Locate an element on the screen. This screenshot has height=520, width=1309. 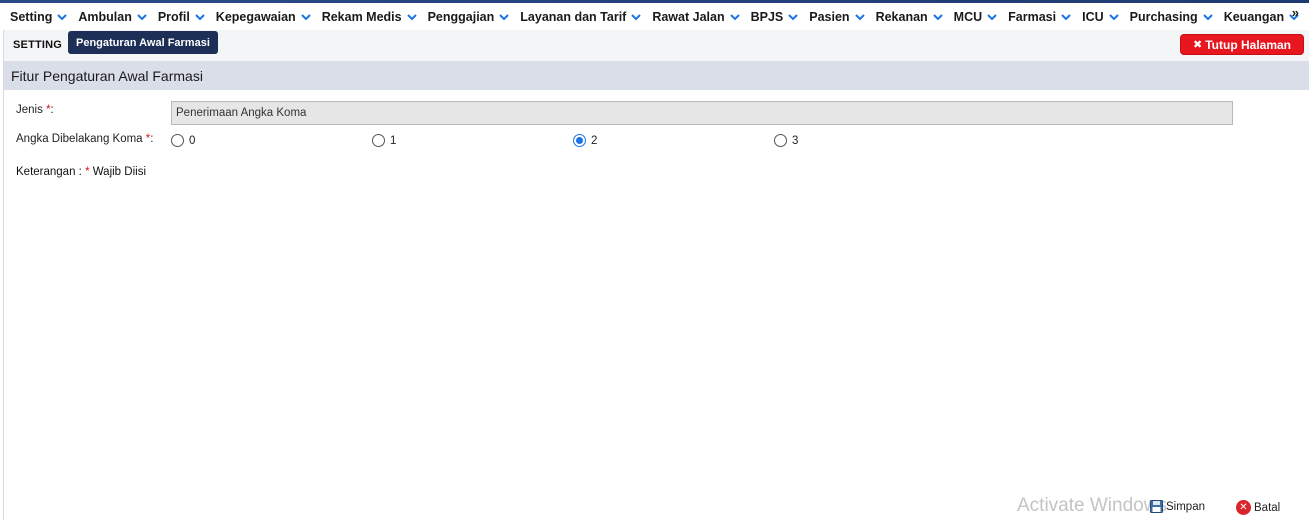
radio-label: 1 is located at coordinates (393, 140).